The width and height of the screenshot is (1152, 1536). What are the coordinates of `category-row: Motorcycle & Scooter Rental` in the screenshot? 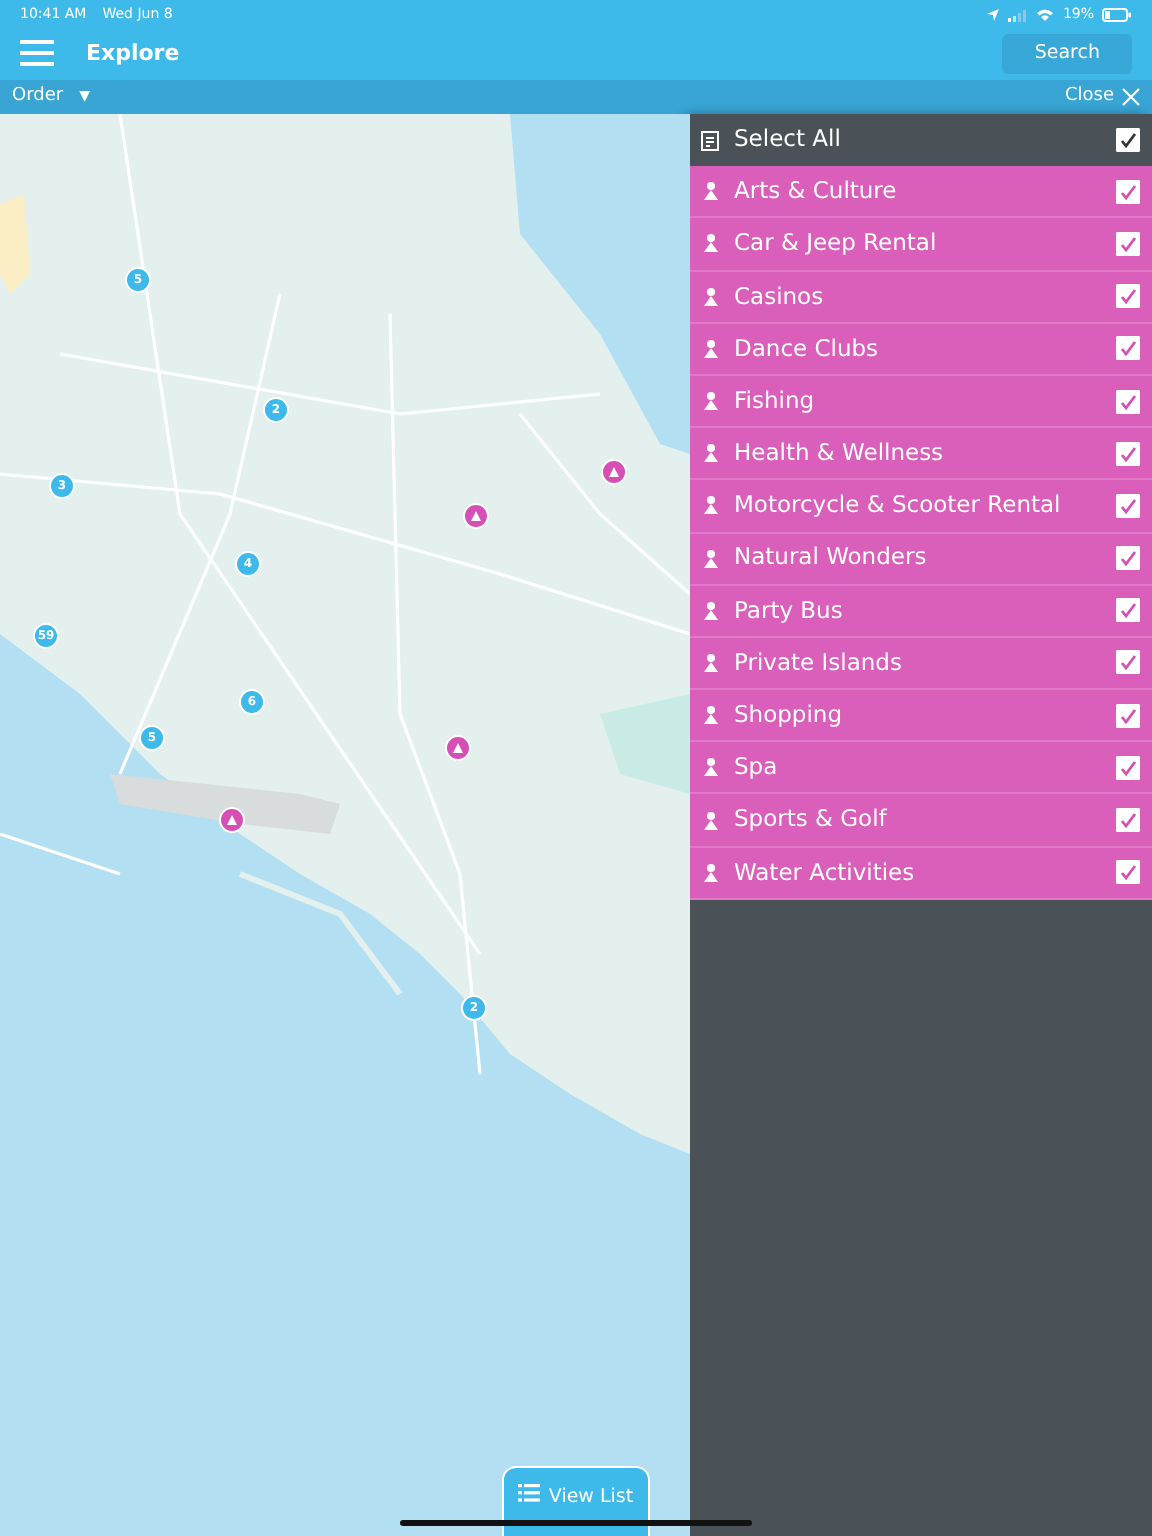 It's located at (921, 506).